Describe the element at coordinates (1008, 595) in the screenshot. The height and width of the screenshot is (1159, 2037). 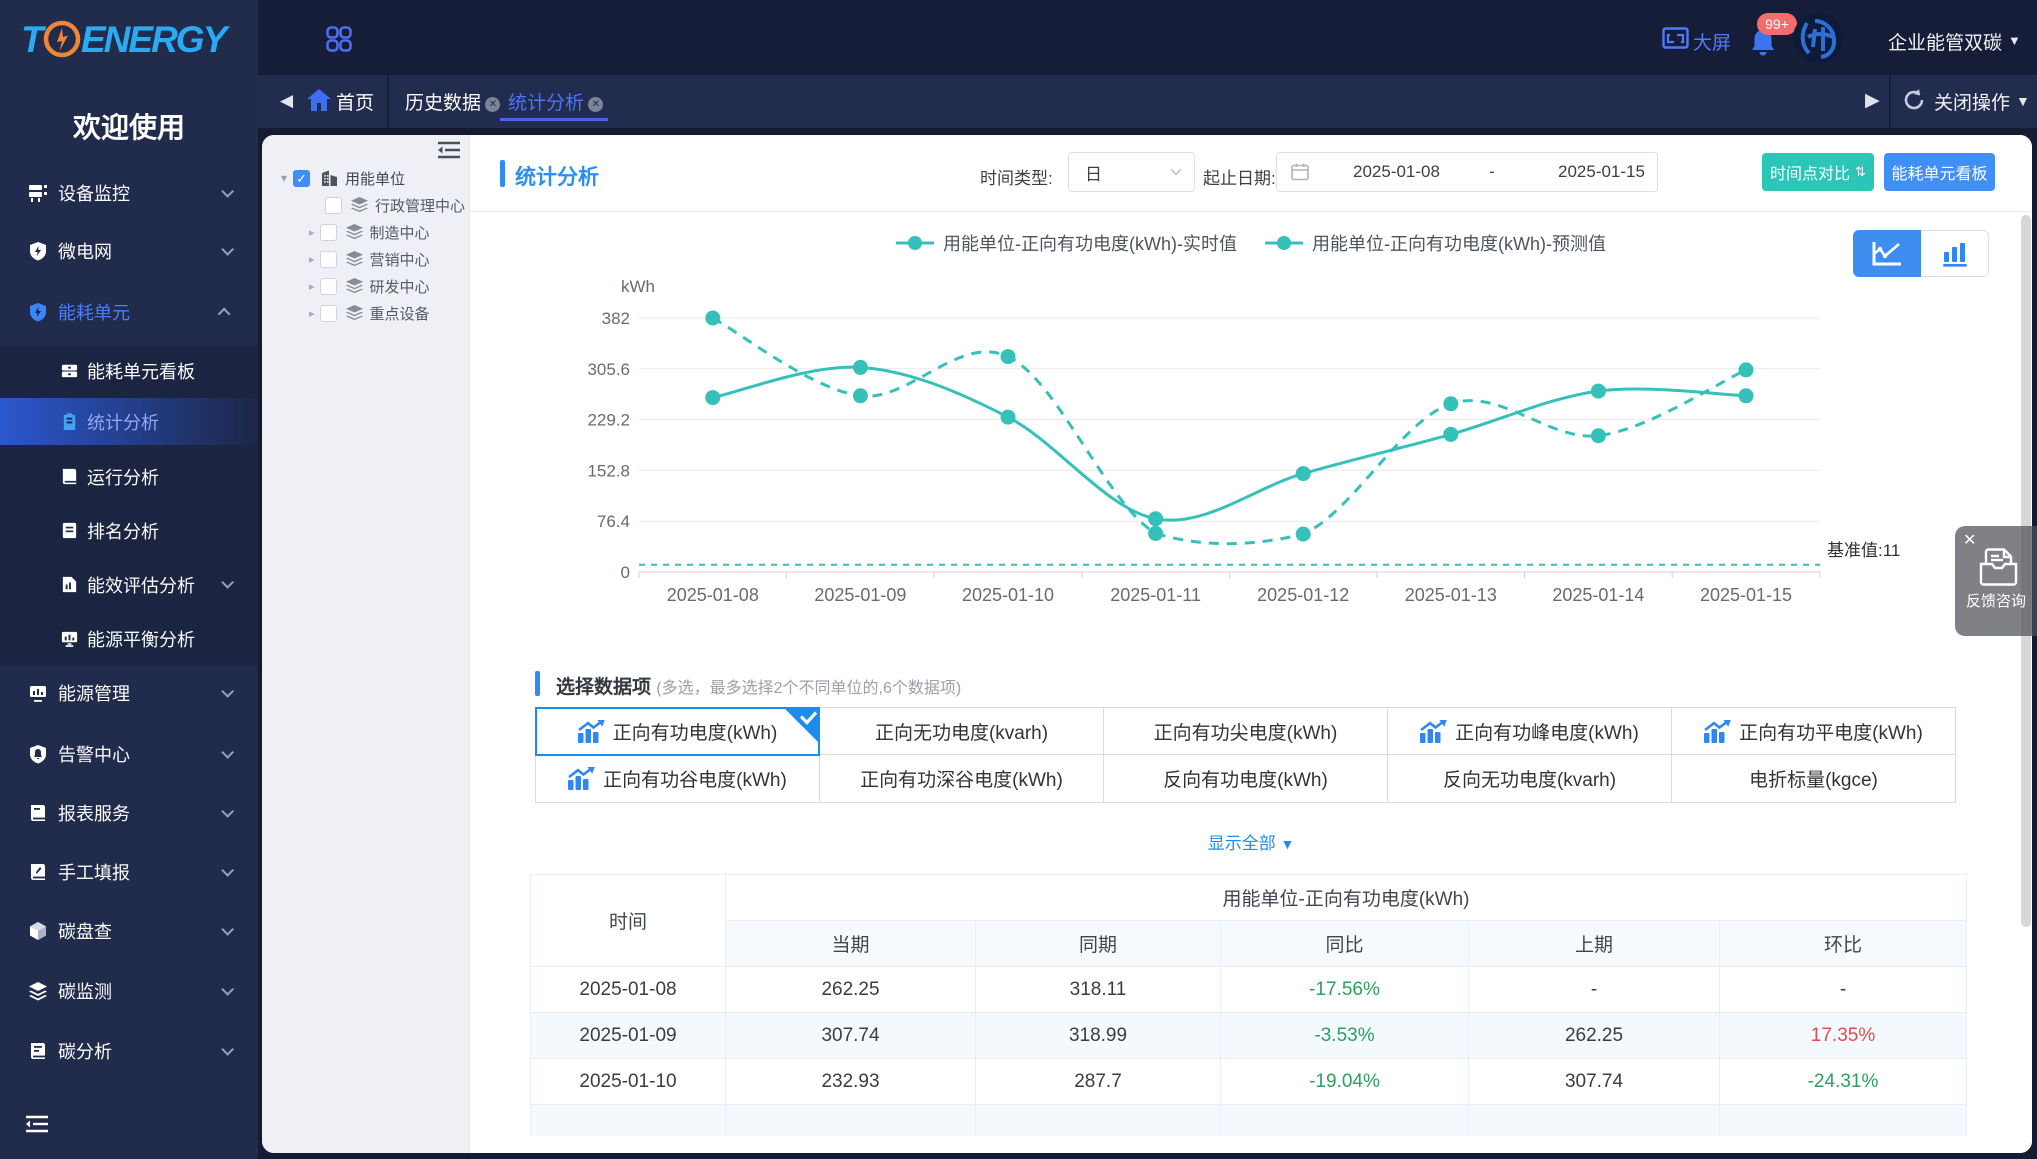
I see `svg-text: 2025-01-10` at that location.